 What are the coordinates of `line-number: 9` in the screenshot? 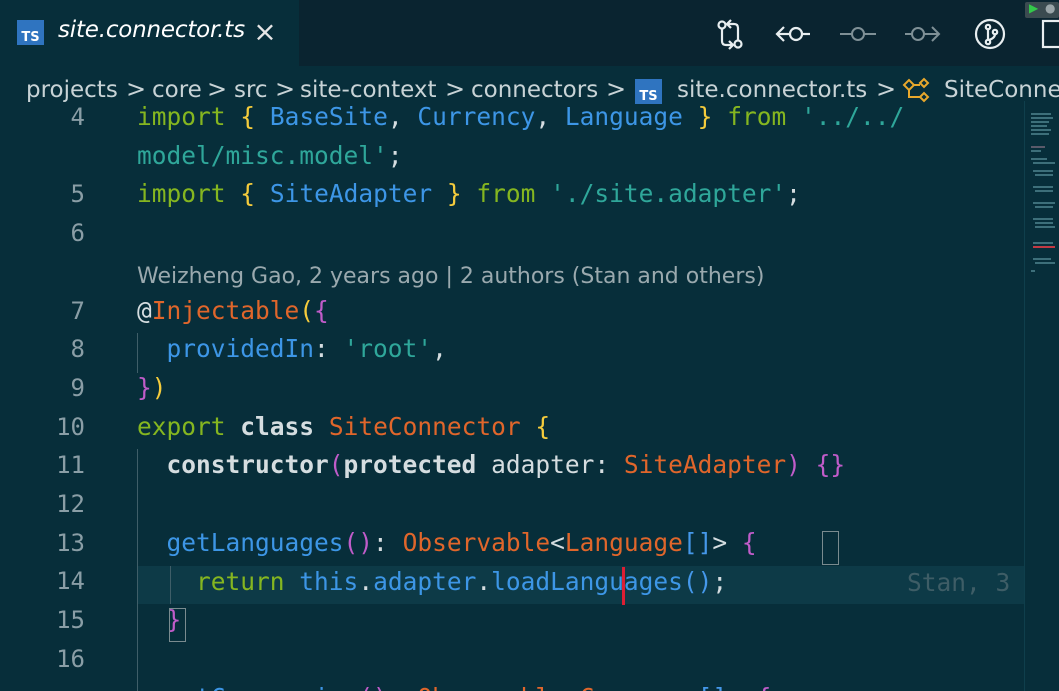 It's located at (77, 388).